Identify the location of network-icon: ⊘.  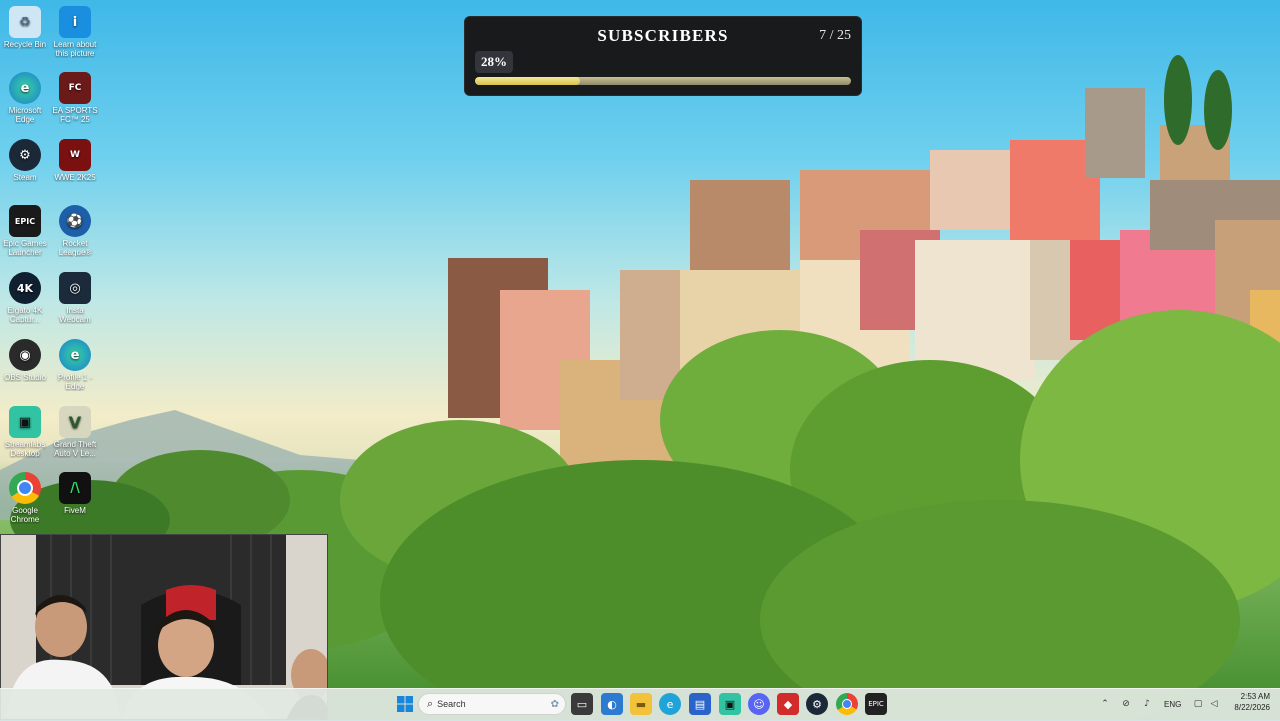
(1126, 704).